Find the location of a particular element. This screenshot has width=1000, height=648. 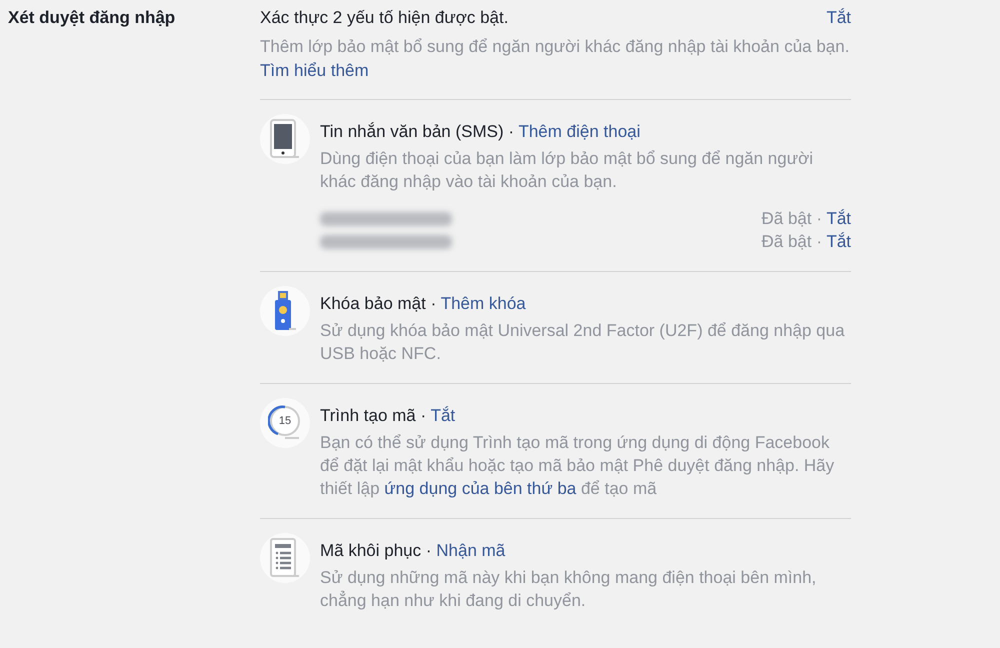

method-action-link: Nhận mã is located at coordinates (471, 550).